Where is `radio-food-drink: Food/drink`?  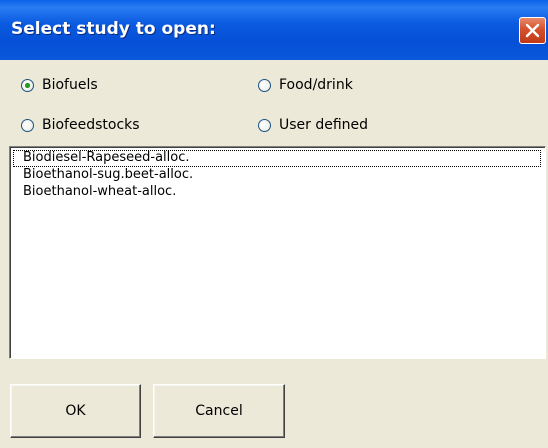 radio-food-drink: Food/drink is located at coordinates (305, 85).